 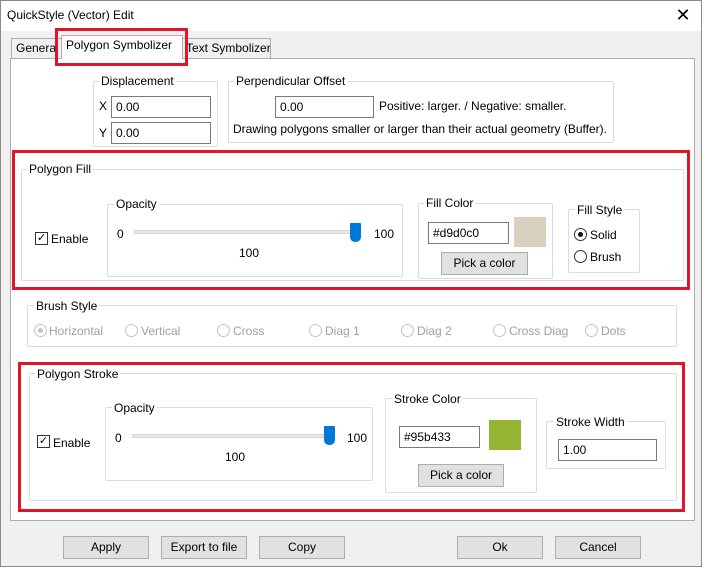 I want to click on stroke-pick-color-button: Pick a color, so click(x=461, y=475).